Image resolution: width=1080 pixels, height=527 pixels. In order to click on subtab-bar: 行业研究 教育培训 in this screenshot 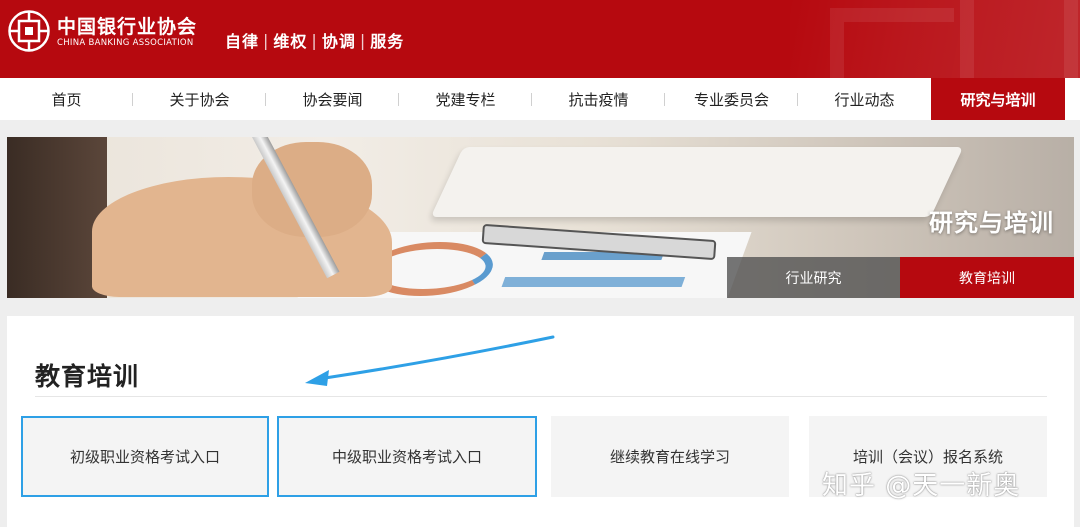, I will do `click(900, 277)`.